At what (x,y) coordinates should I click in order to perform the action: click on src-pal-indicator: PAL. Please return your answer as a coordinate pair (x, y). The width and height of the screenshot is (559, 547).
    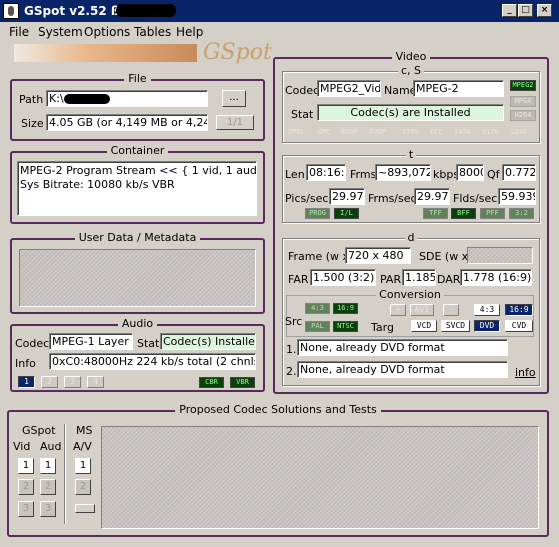
    Looking at the image, I should click on (317, 326).